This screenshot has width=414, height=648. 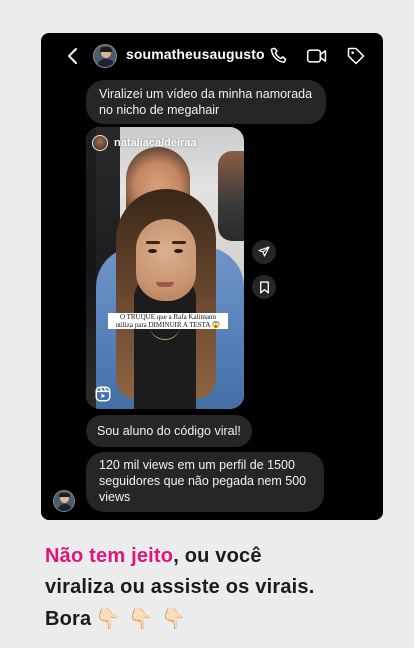 I want to click on caption-line-3: Bora 👇🏻👇🏻👇🏻, so click(x=225, y=619).